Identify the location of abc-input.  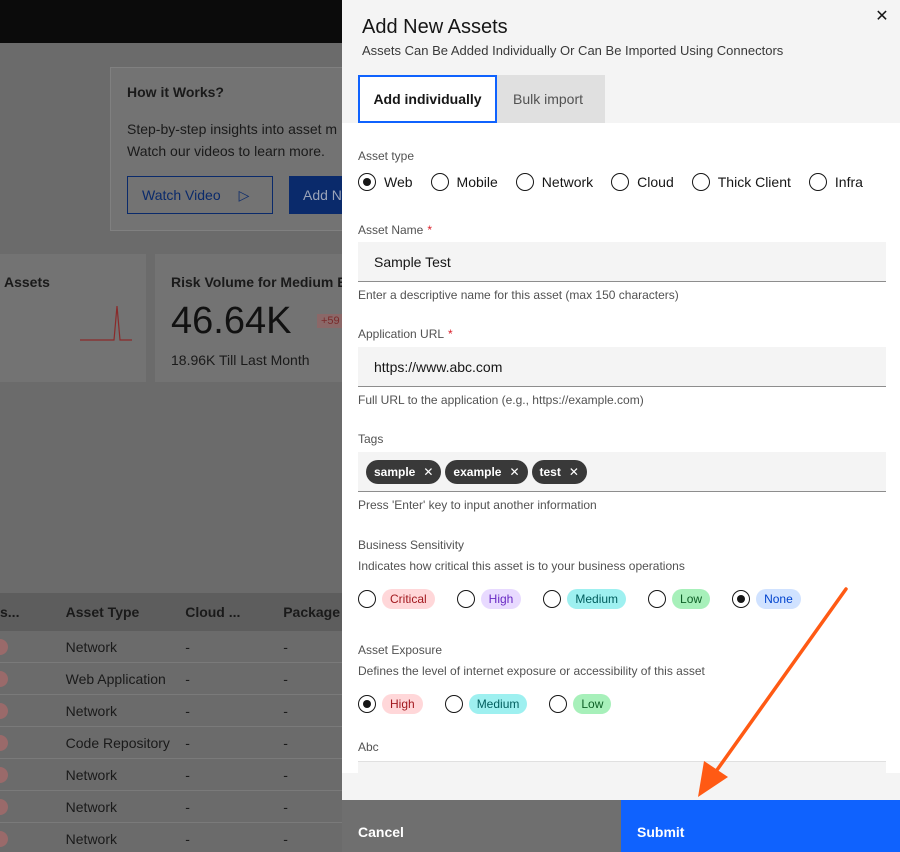
(622, 767).